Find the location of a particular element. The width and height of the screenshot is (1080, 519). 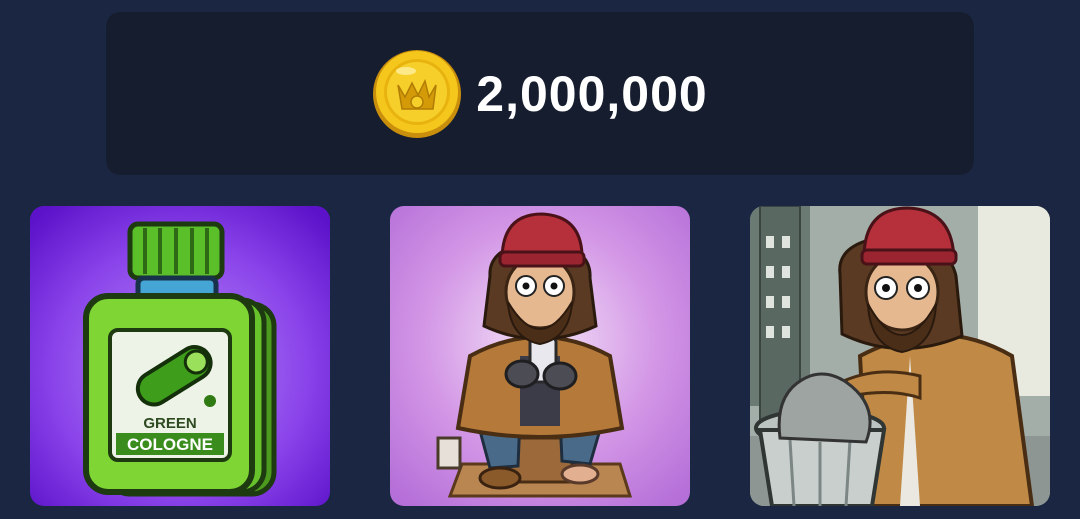

balance-amount: 2,000,000 is located at coordinates (592, 93).